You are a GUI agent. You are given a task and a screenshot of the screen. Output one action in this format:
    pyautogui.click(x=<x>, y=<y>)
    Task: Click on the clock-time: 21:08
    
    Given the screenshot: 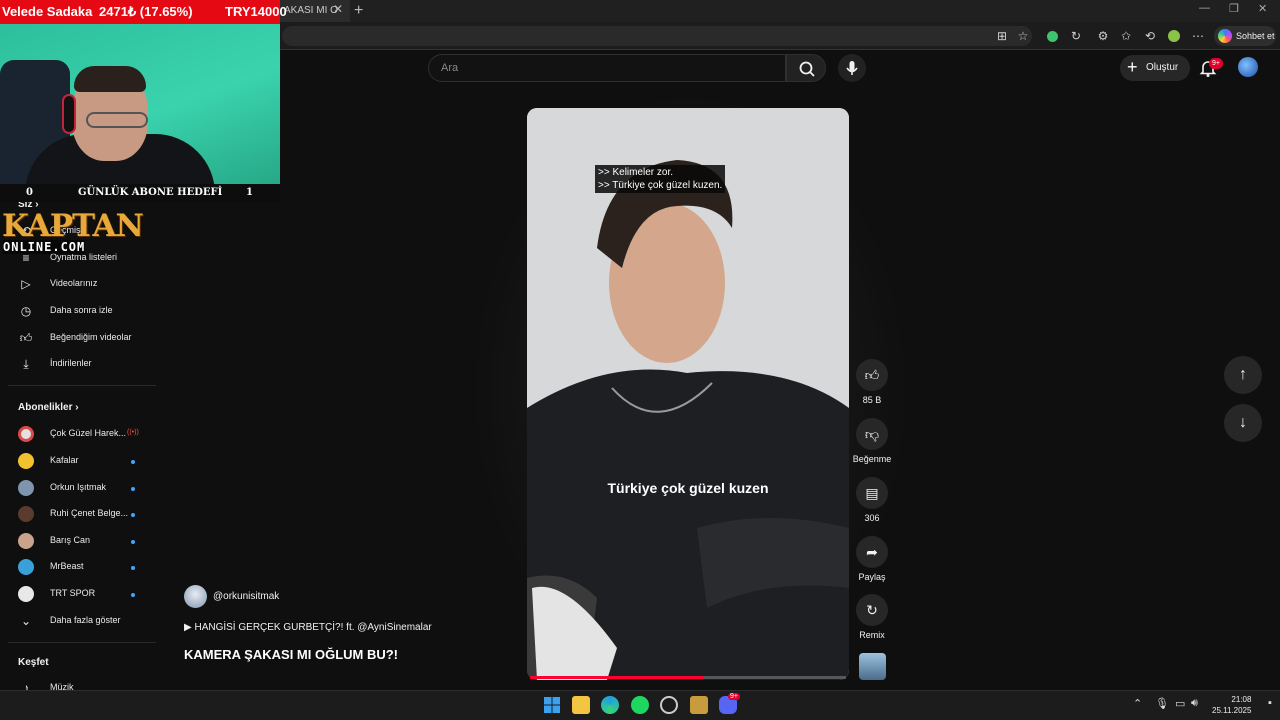 What is the action you would take?
    pyautogui.click(x=1241, y=699)
    